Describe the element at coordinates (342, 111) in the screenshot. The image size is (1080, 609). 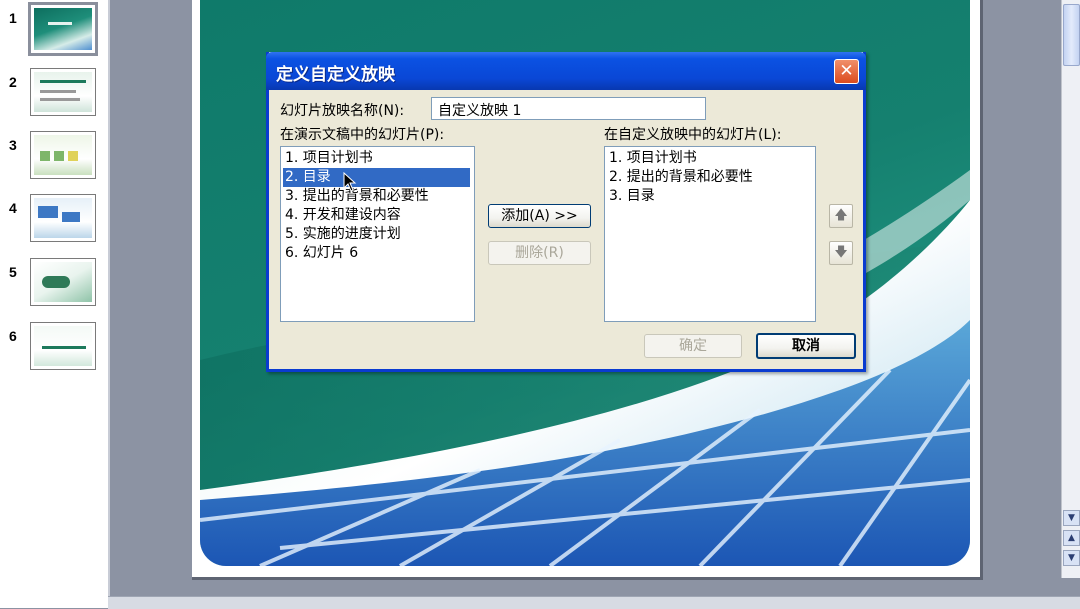
I see `show-name-label: 幻灯片放映名称(N):` at that location.